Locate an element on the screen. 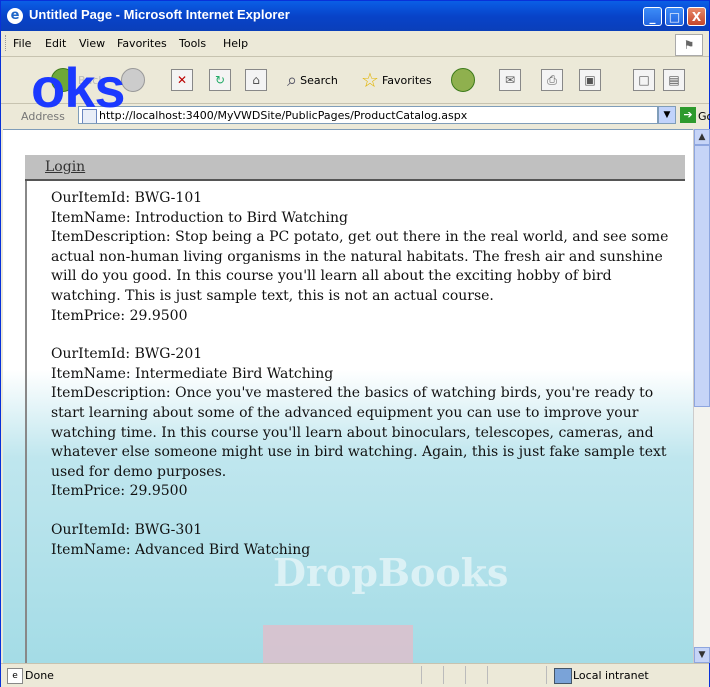 The image size is (710, 687). menu-file: File is located at coordinates (22, 43).